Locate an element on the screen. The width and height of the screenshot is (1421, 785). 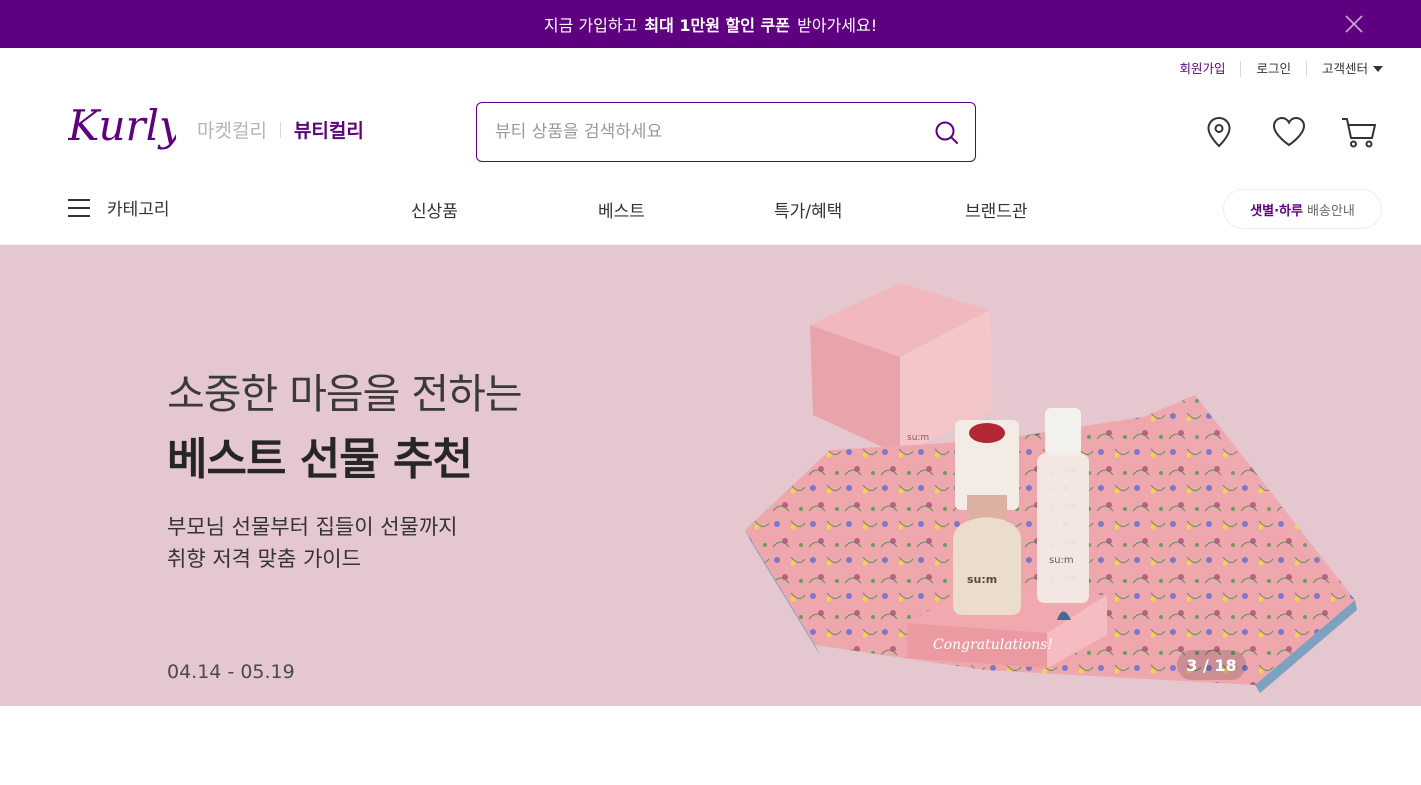
logo-text: Kurly is located at coordinates (122, 125).